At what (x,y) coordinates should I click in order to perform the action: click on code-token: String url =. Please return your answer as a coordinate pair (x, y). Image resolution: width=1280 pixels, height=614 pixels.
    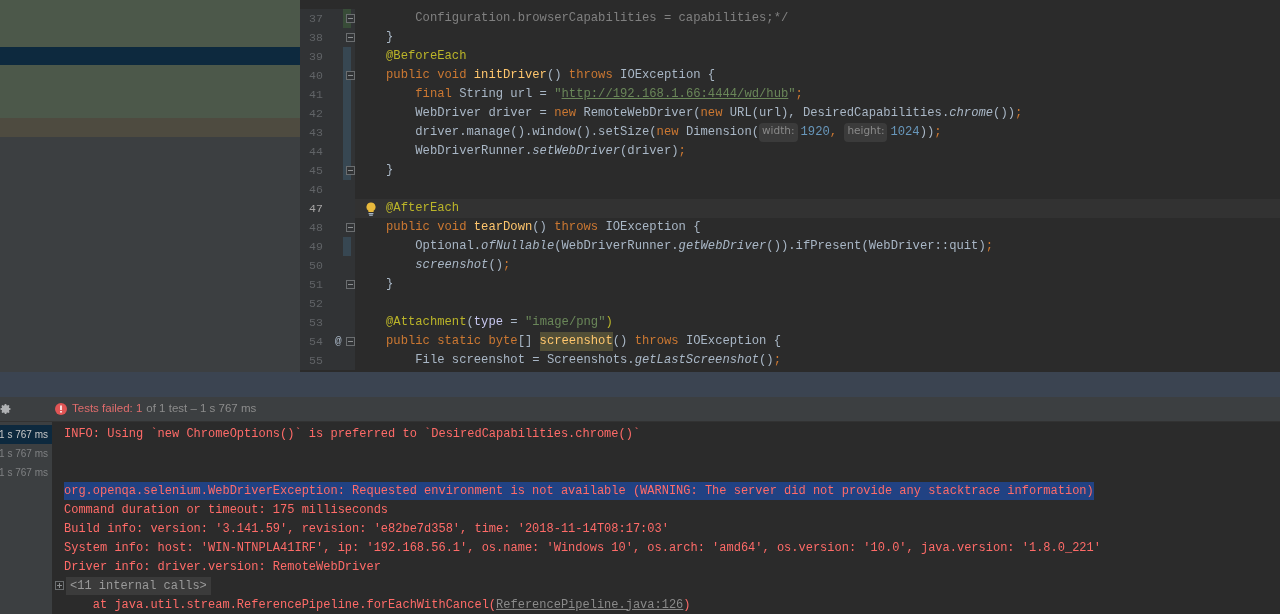
    Looking at the image, I should click on (503, 95).